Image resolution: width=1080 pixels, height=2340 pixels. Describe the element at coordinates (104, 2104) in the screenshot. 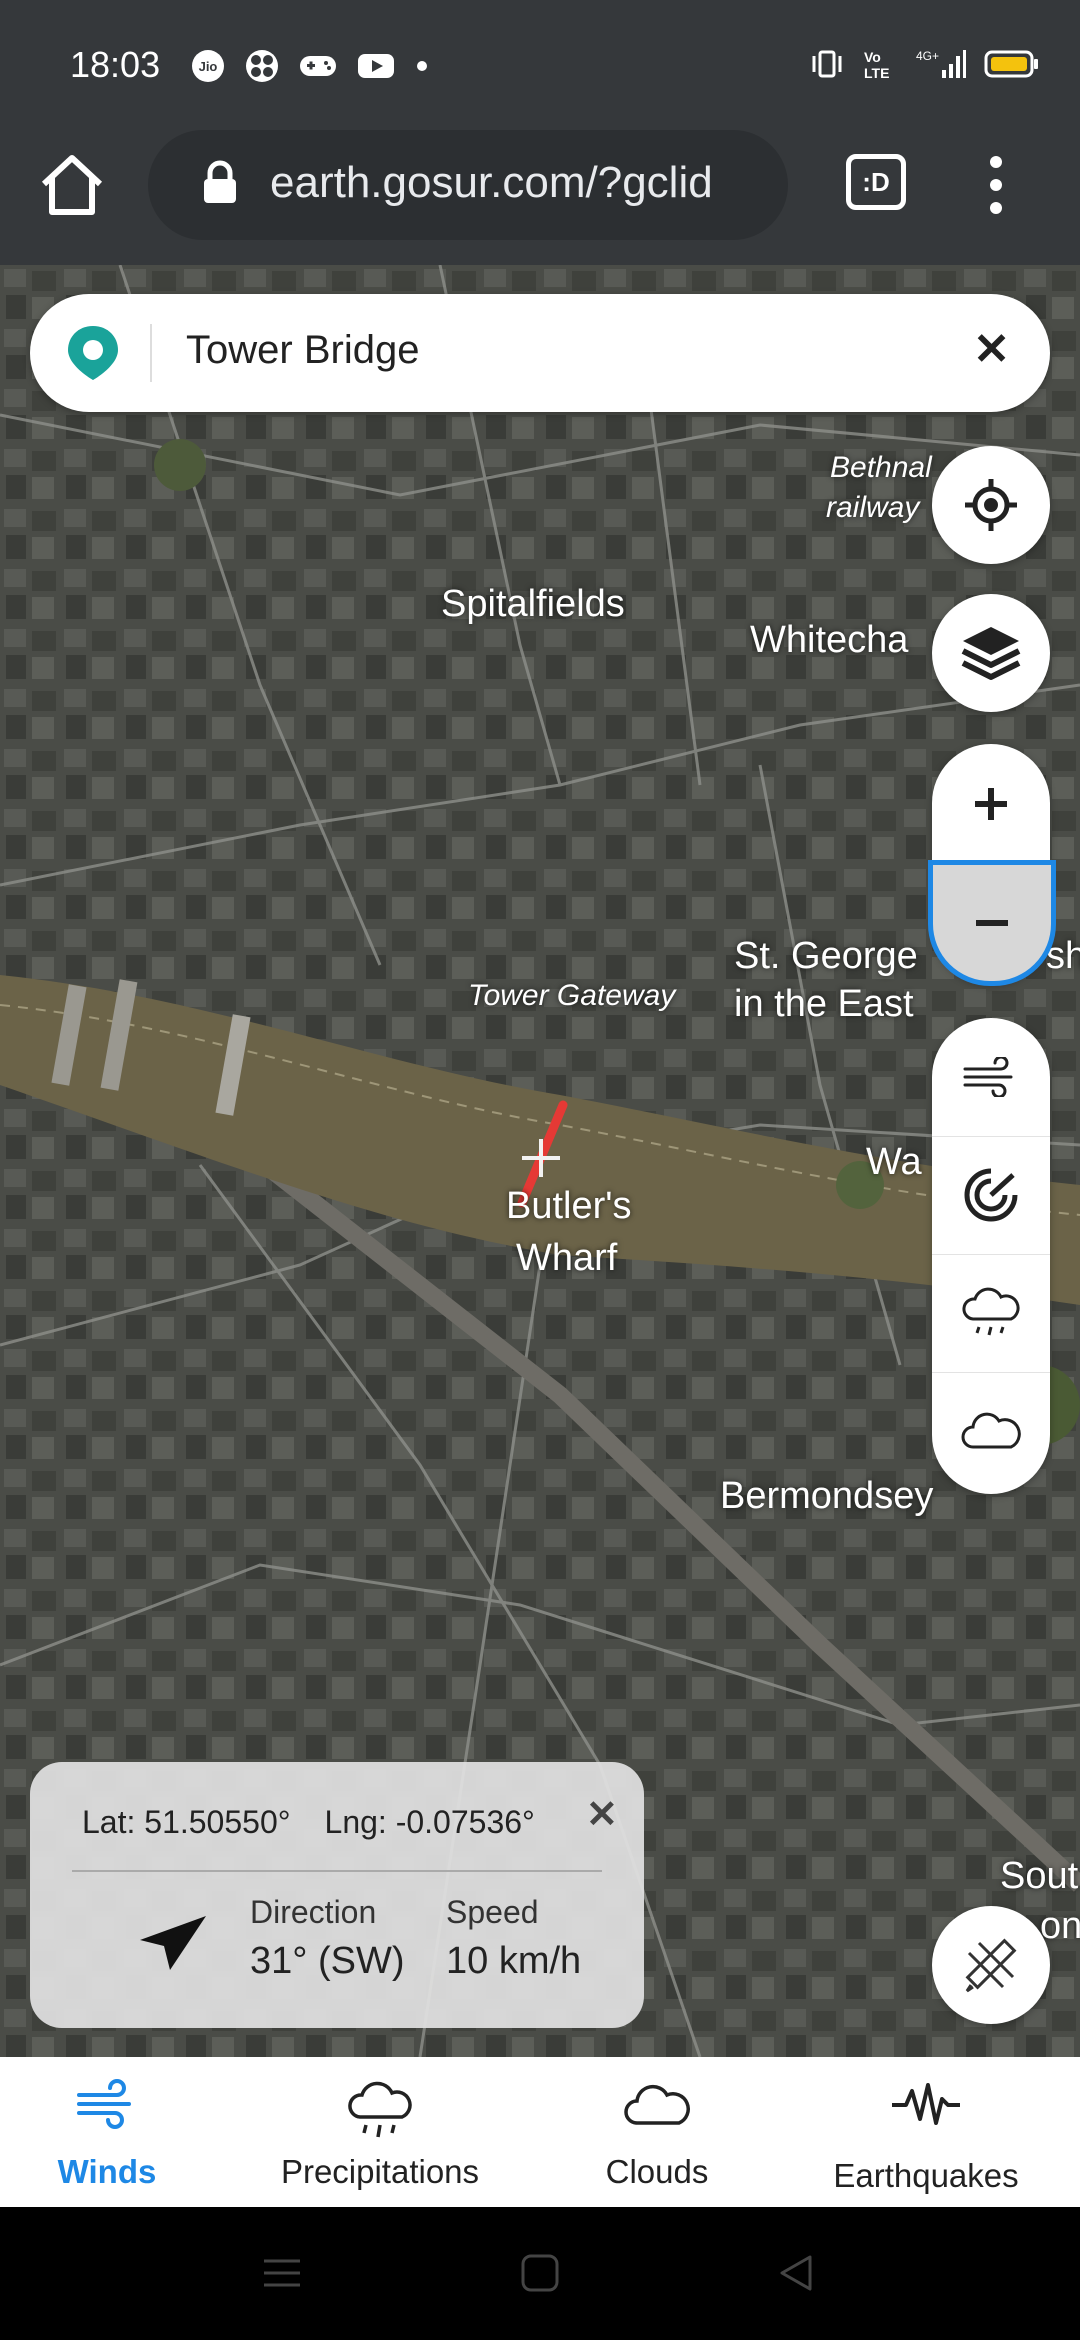

I see `winds-icon` at that location.